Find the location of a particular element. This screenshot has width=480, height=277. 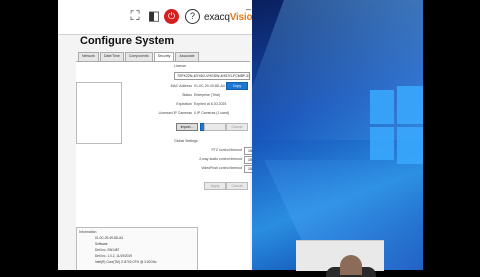

minimize-button: _ is located at coordinates (248, 5).